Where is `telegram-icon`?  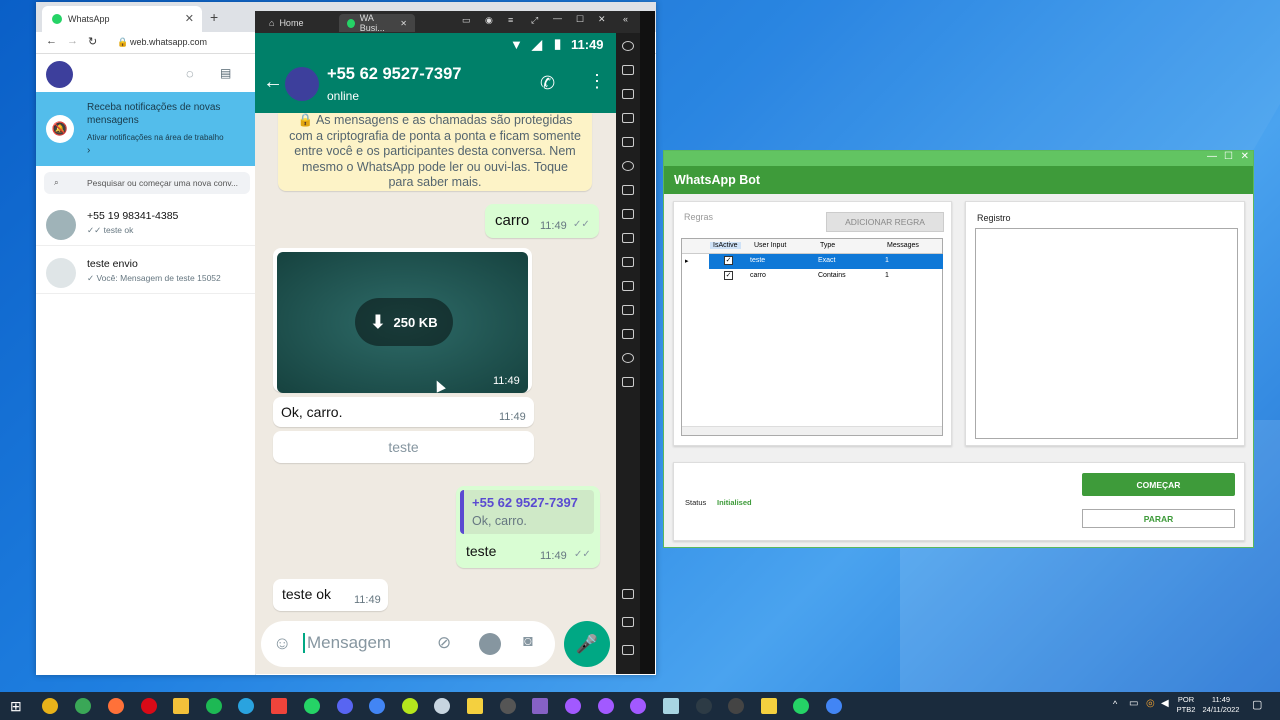
telegram-icon is located at coordinates (246, 706).